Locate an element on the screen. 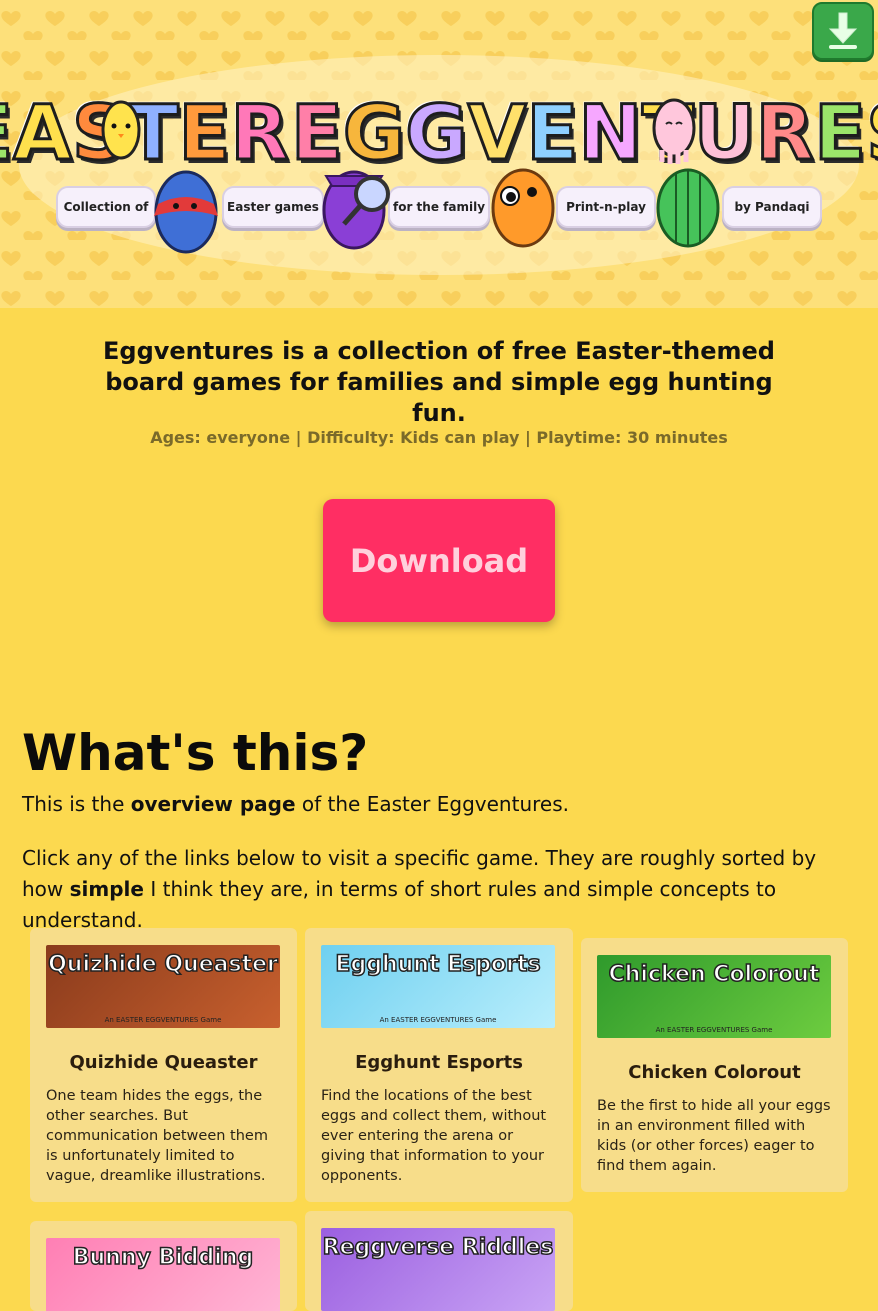 The width and height of the screenshot is (878, 1311). overview-page-bold: overview page is located at coordinates (213, 804).